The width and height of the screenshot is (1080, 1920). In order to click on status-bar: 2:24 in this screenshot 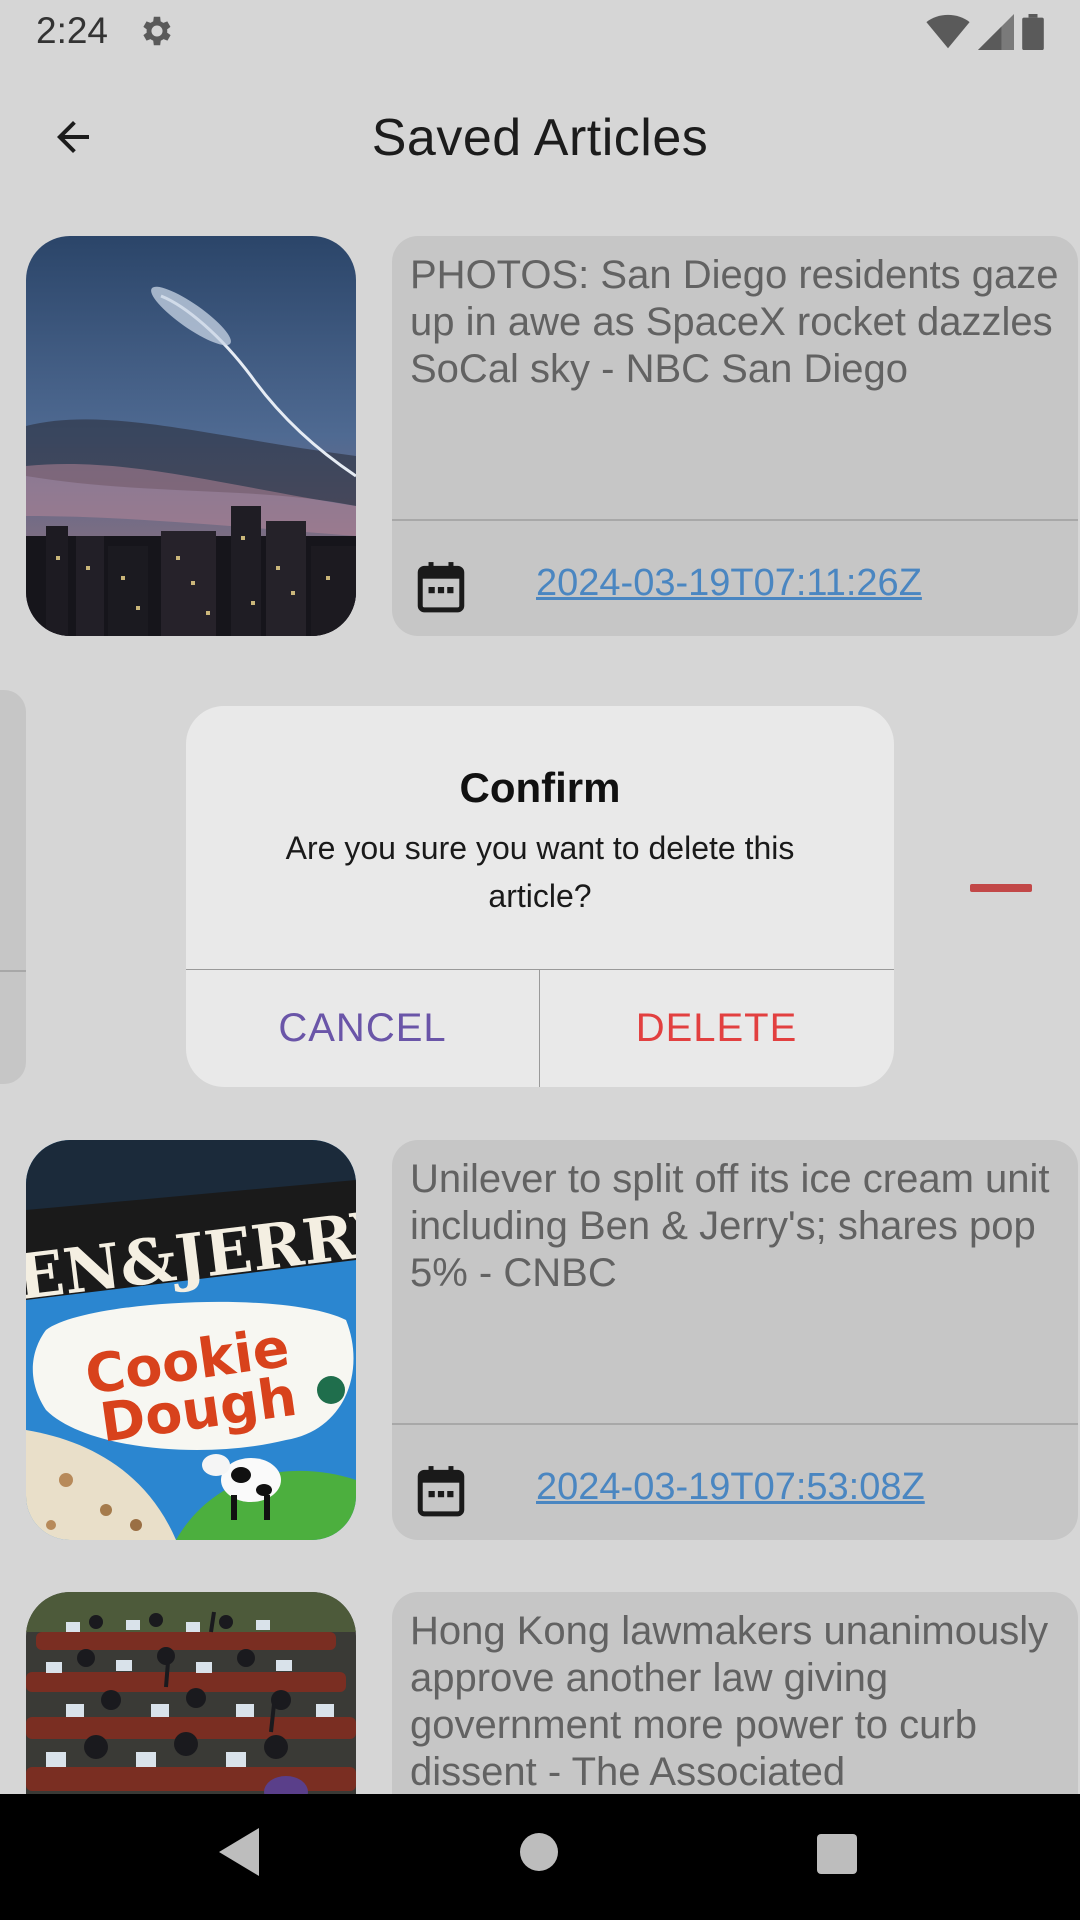, I will do `click(540, 32)`.